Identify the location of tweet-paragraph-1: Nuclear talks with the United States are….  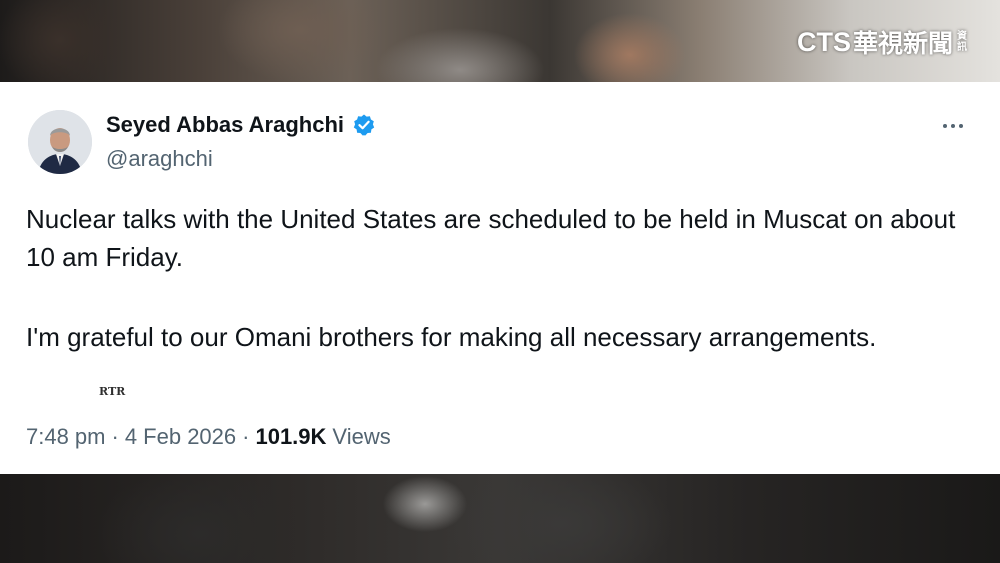
(491, 238).